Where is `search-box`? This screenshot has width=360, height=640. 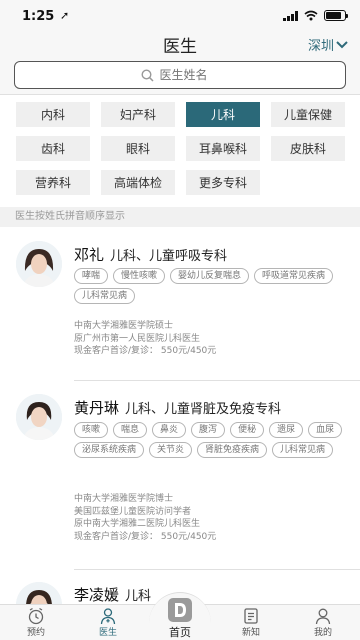 search-box is located at coordinates (180, 75).